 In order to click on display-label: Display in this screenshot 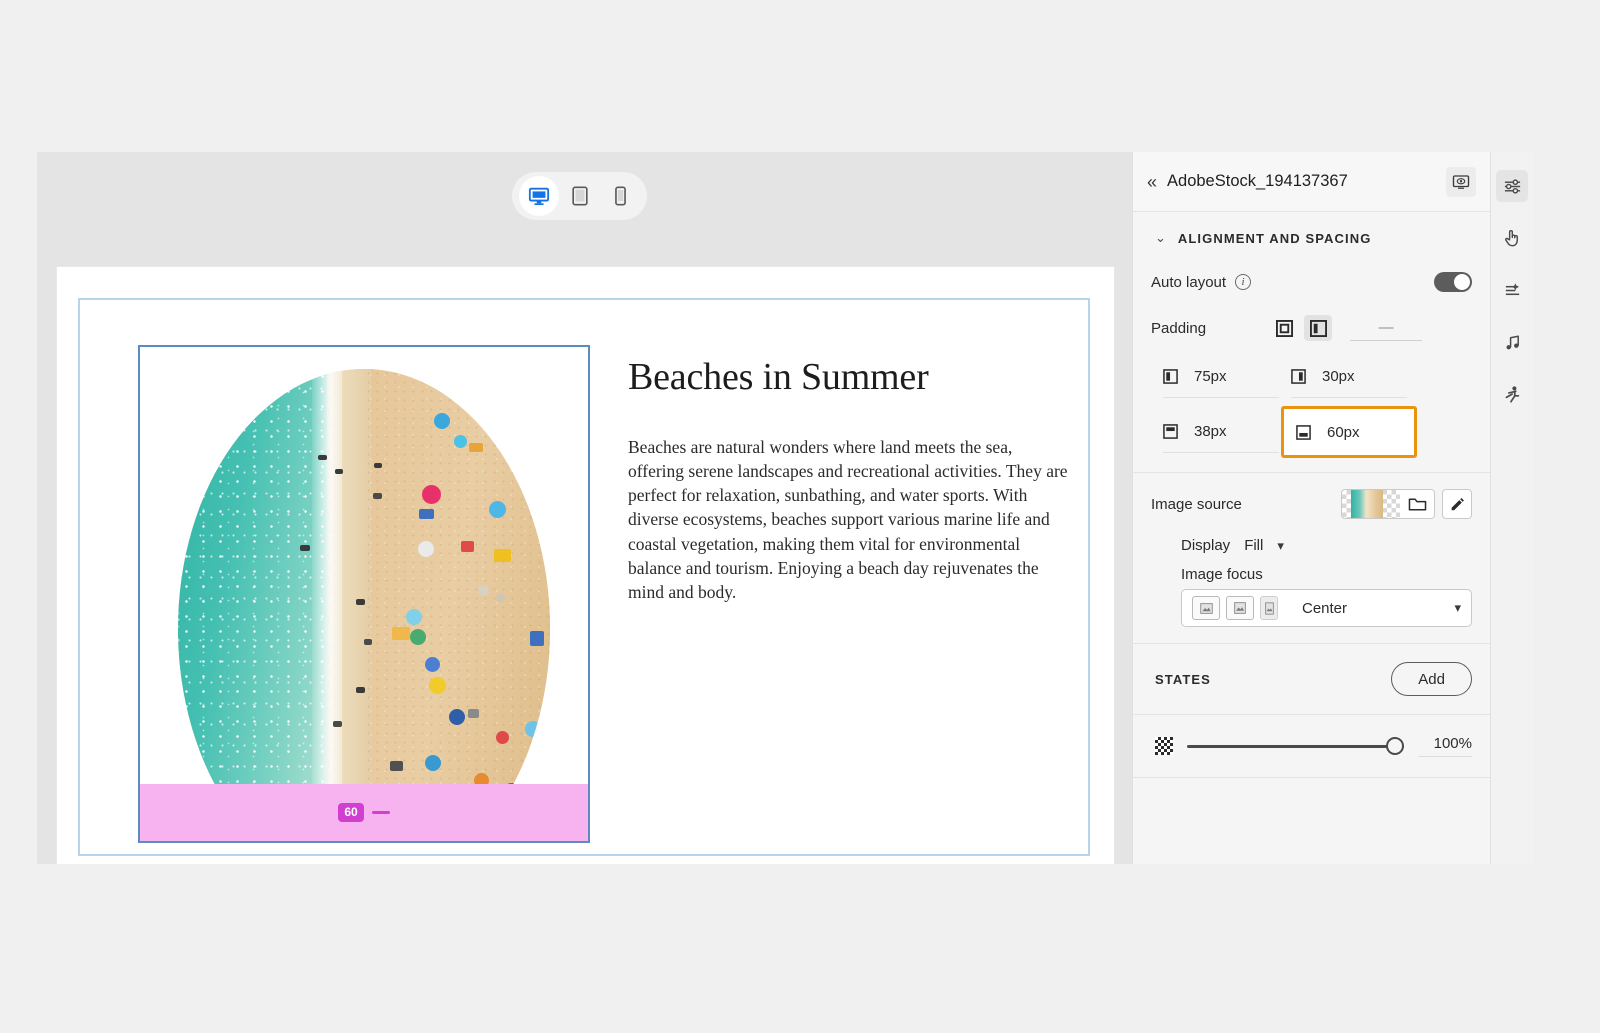, I will do `click(1206, 545)`.